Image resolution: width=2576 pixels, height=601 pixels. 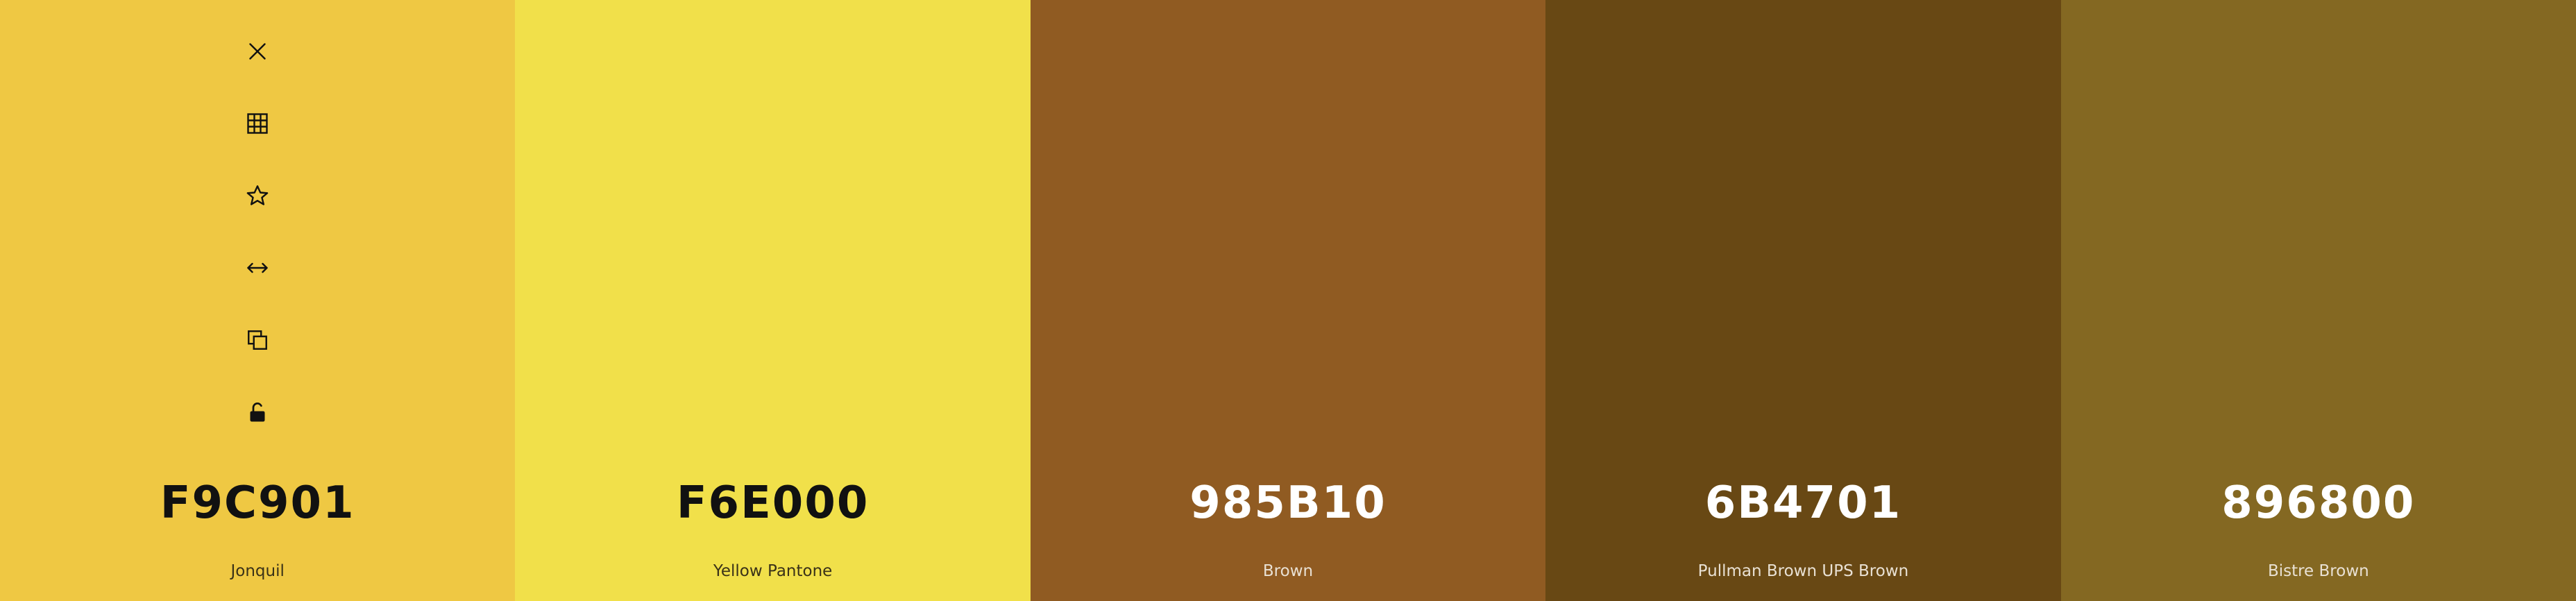 What do you see at coordinates (258, 503) in the screenshot?
I see `hex-code: F9C901` at bounding box center [258, 503].